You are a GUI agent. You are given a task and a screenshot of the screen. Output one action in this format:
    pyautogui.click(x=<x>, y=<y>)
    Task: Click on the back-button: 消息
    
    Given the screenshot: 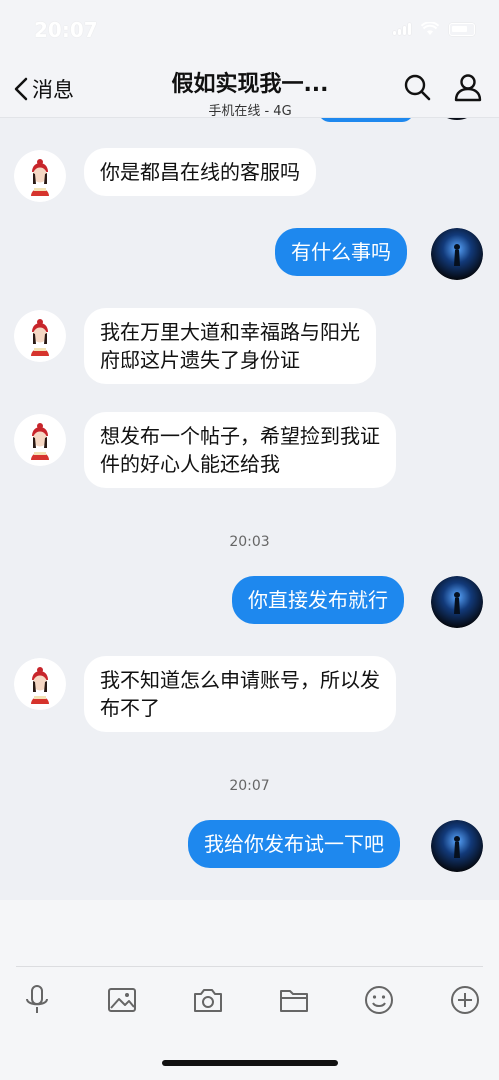 What is the action you would take?
    pyautogui.click(x=43, y=89)
    